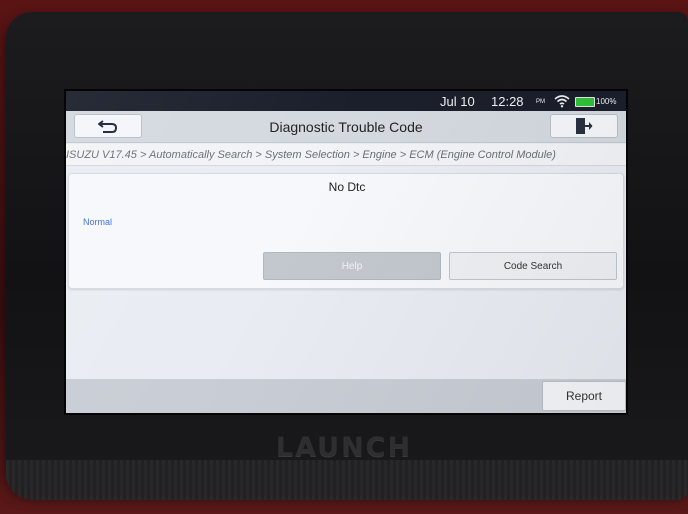  Describe the element at coordinates (346, 101) in the screenshot. I see `status-bar: Jul 10 12:28 PM 100%` at that location.